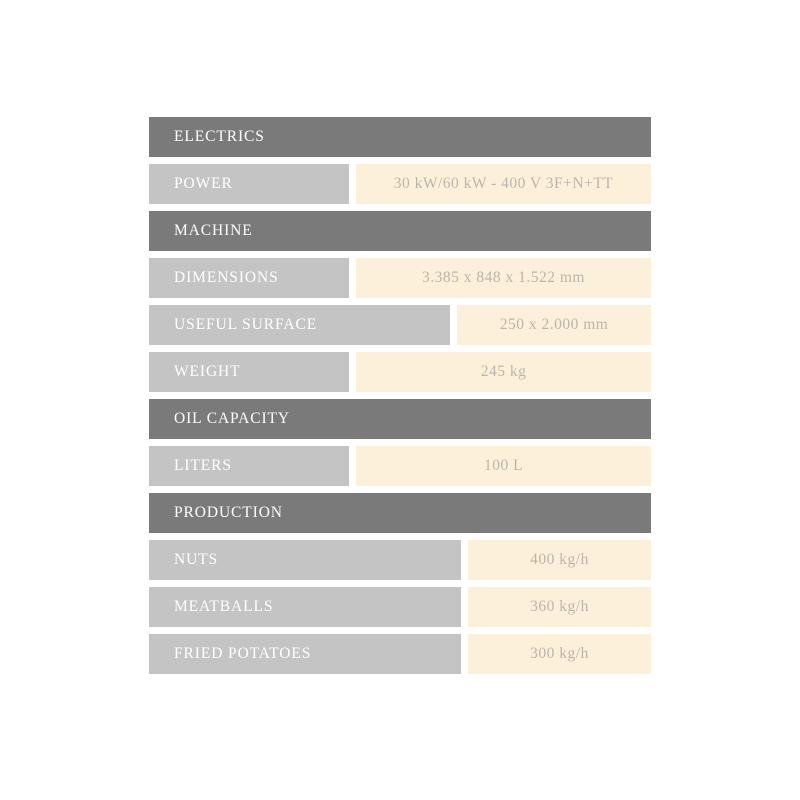  Describe the element at coordinates (203, 183) in the screenshot. I see `spec-label-text: POWER` at that location.